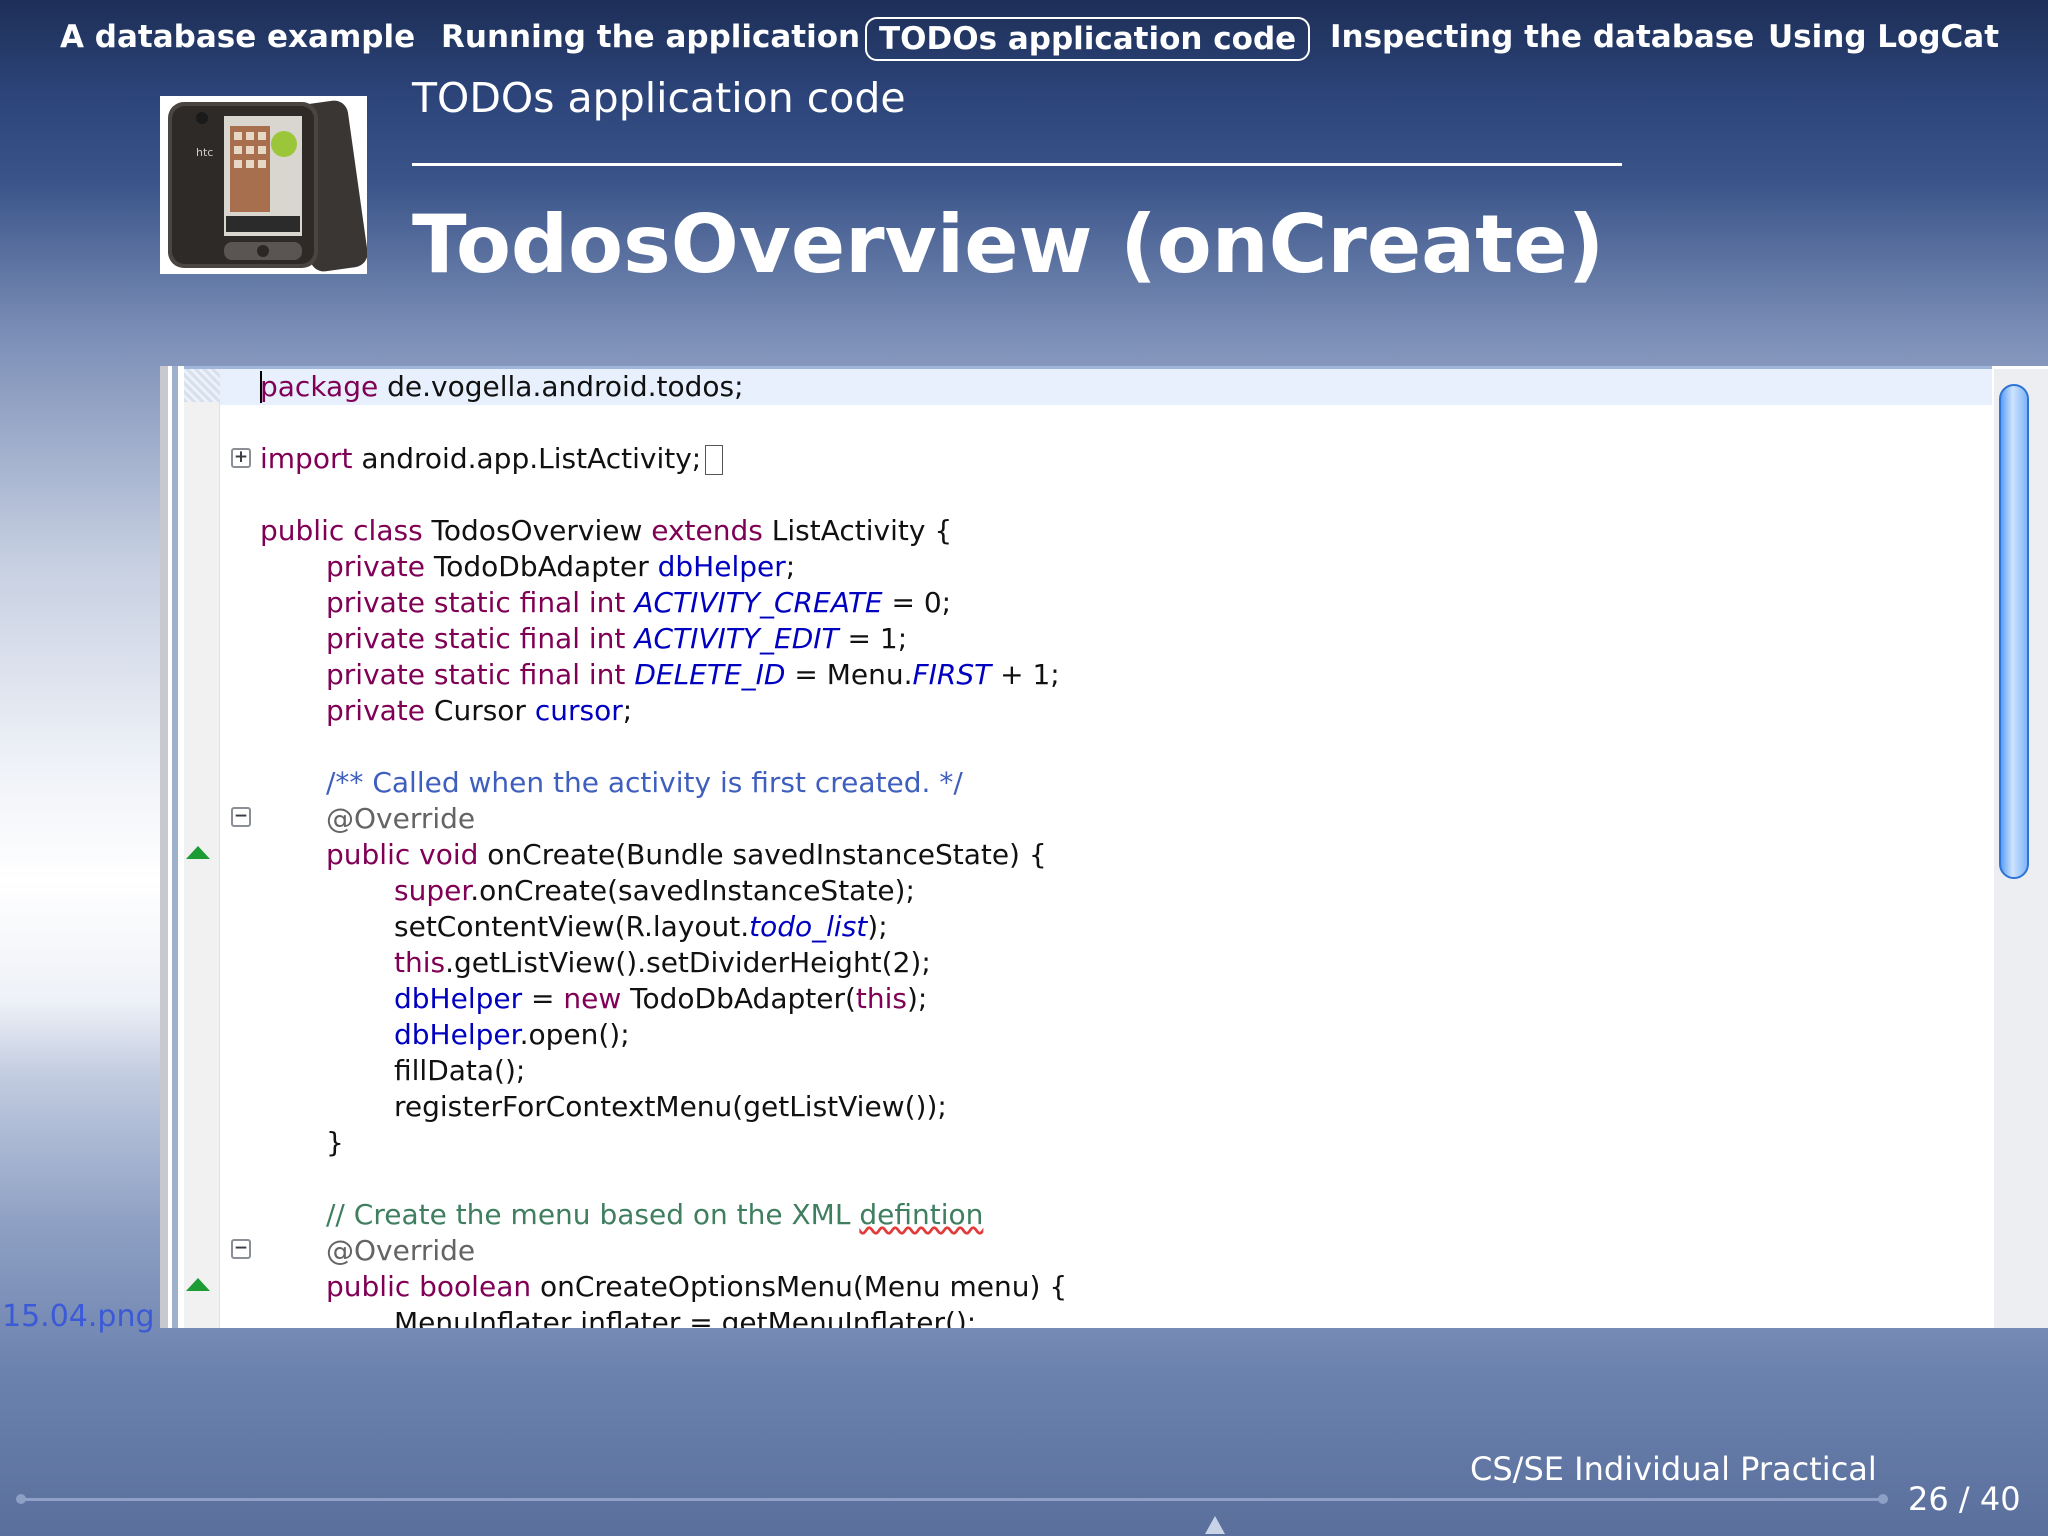  Describe the element at coordinates (21, 1499) in the screenshot. I see `footer-line-start` at that location.